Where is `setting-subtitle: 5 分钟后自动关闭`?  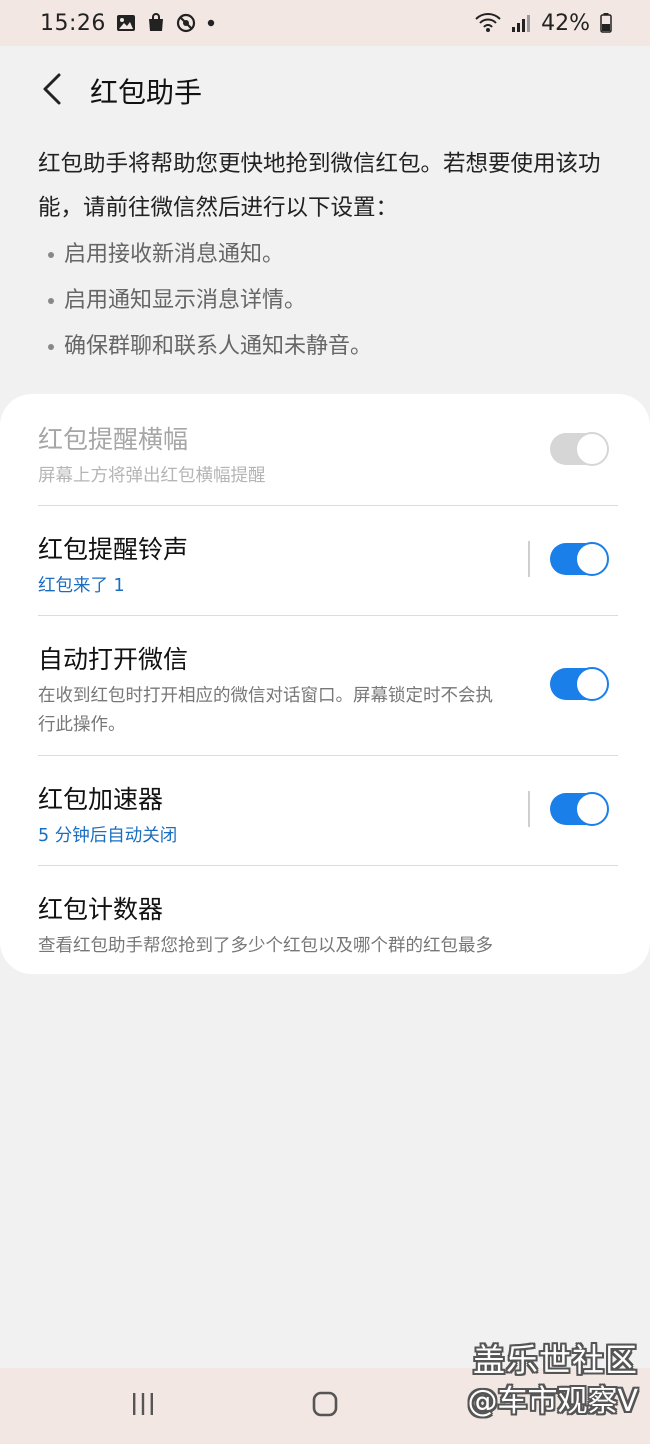 setting-subtitle: 5 分钟后自动关闭 is located at coordinates (108, 836).